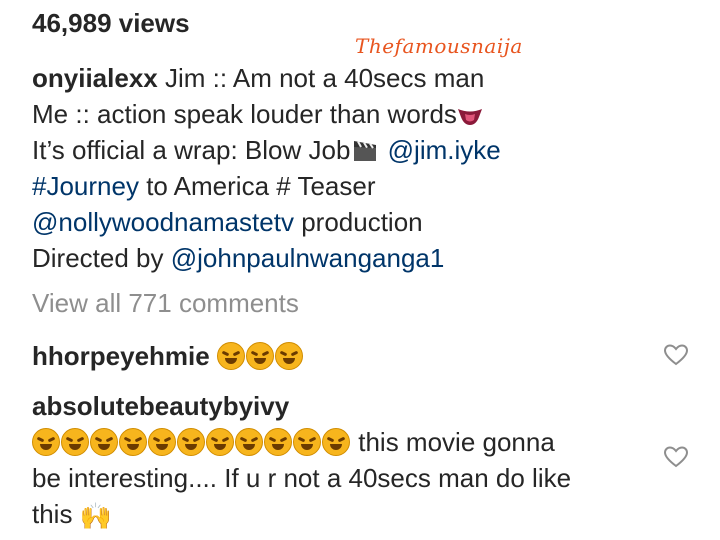  I want to click on caption-line-1: onyiialexx Jim :: Am not a 40secs man, so click(352, 78).